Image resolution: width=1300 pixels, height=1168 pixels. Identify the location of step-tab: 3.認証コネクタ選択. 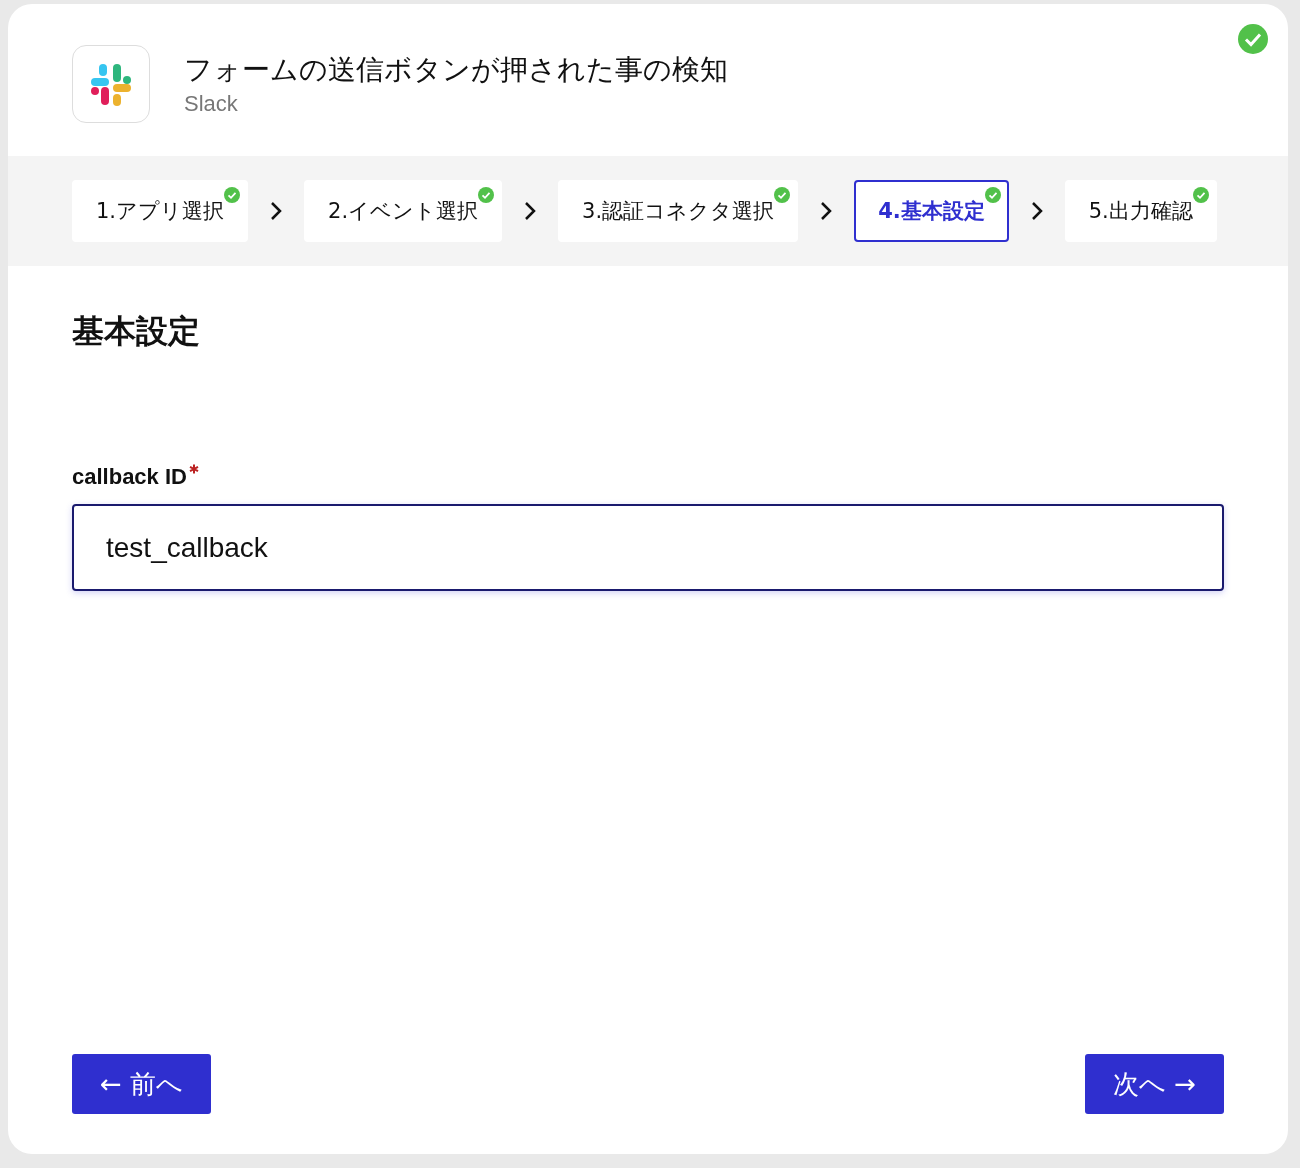
(678, 211).